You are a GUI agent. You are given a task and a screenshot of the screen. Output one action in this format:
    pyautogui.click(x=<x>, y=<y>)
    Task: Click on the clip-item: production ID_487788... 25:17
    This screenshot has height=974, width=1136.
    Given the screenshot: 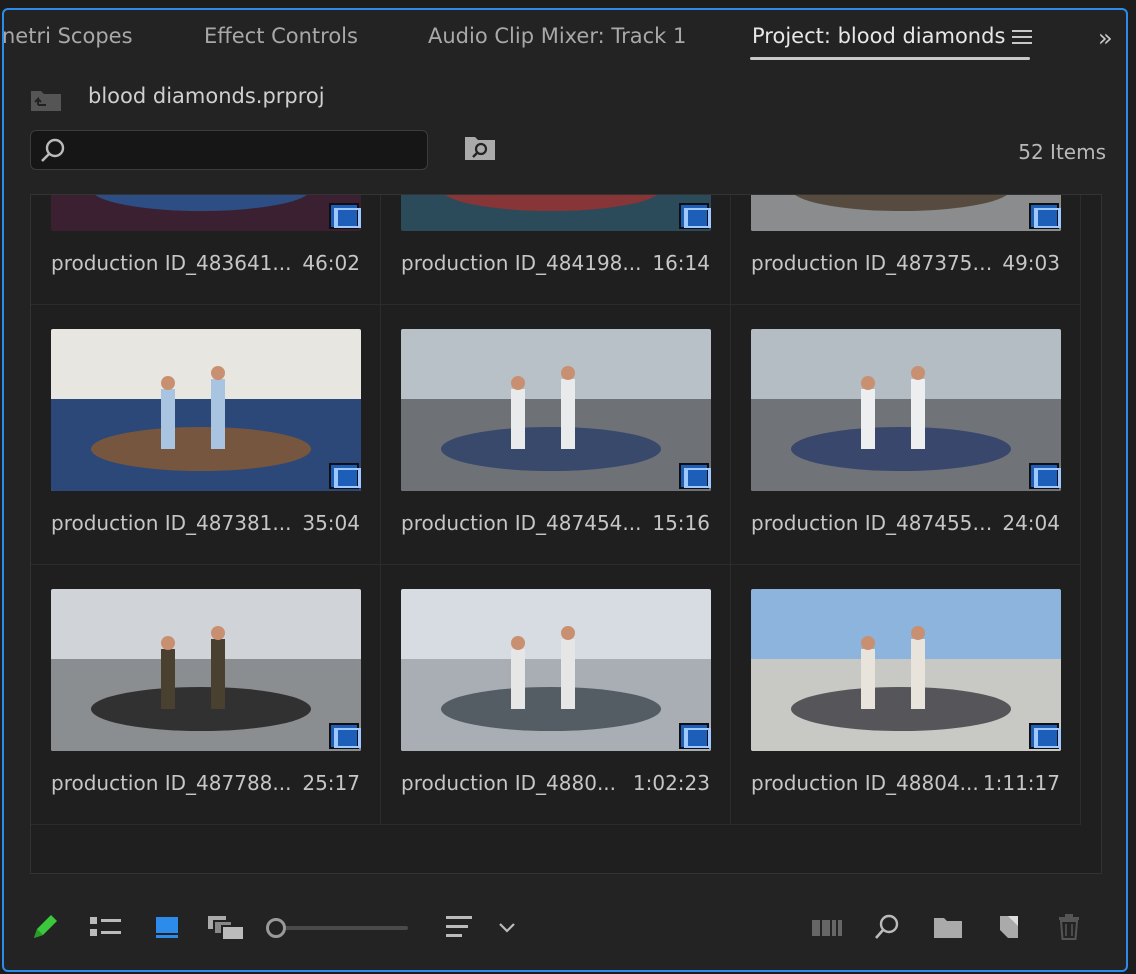 What is the action you would take?
    pyautogui.click(x=206, y=695)
    